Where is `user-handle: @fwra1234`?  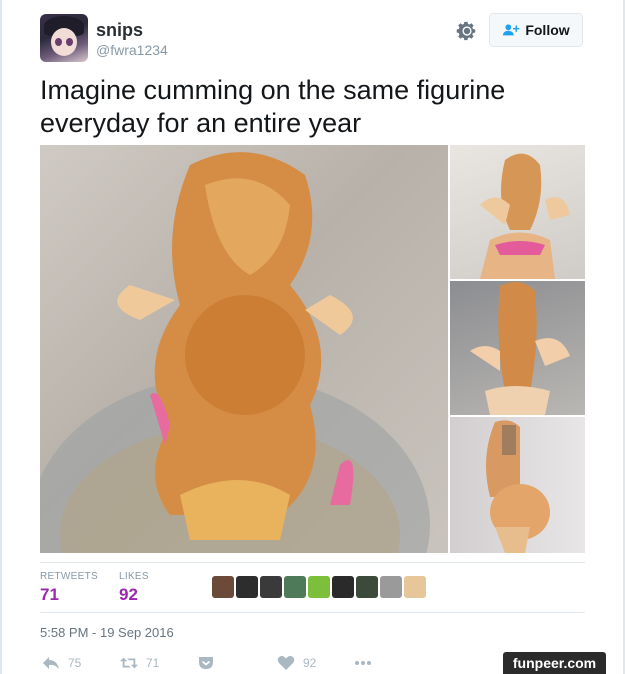 user-handle: @fwra1234 is located at coordinates (132, 50).